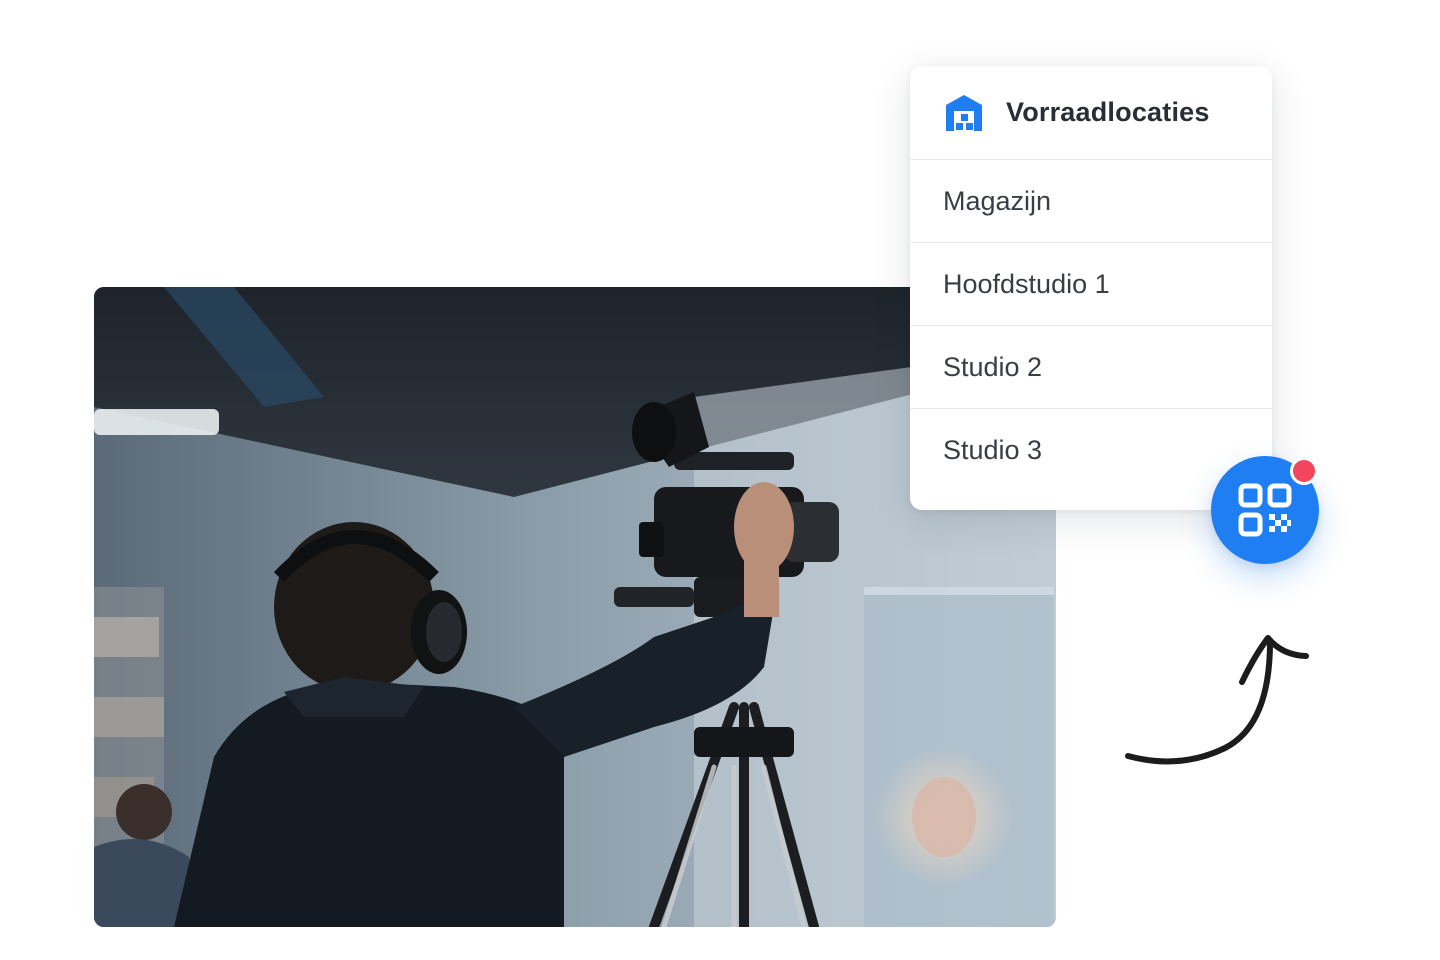 Image resolution: width=1440 pixels, height=960 pixels. Describe the element at coordinates (1091, 450) in the screenshot. I see `location-item-studio-3: Studio 3` at that location.